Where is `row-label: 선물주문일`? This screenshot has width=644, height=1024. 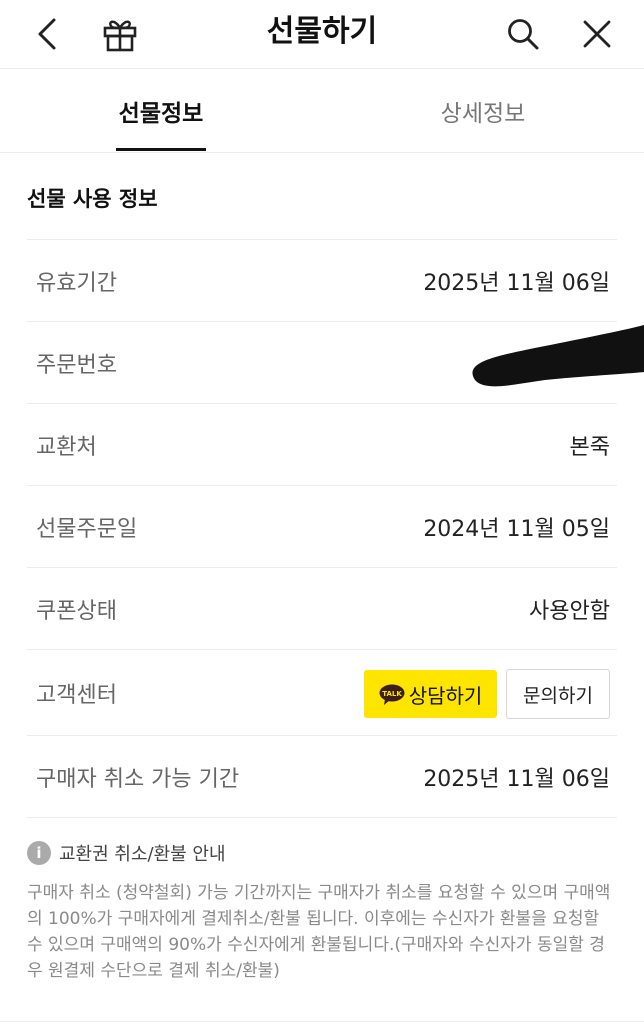 row-label: 선물주문일 is located at coordinates (87, 529).